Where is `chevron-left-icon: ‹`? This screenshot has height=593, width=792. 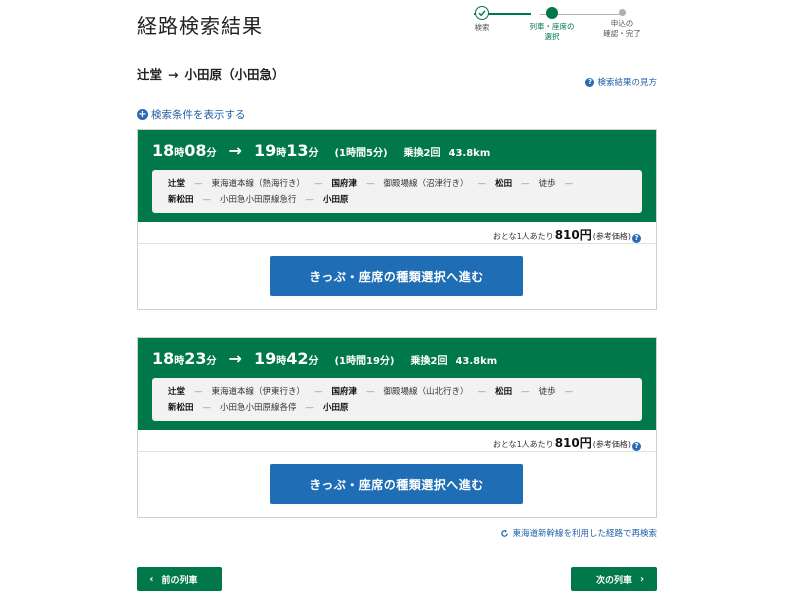 chevron-left-icon: ‹ is located at coordinates (151, 579).